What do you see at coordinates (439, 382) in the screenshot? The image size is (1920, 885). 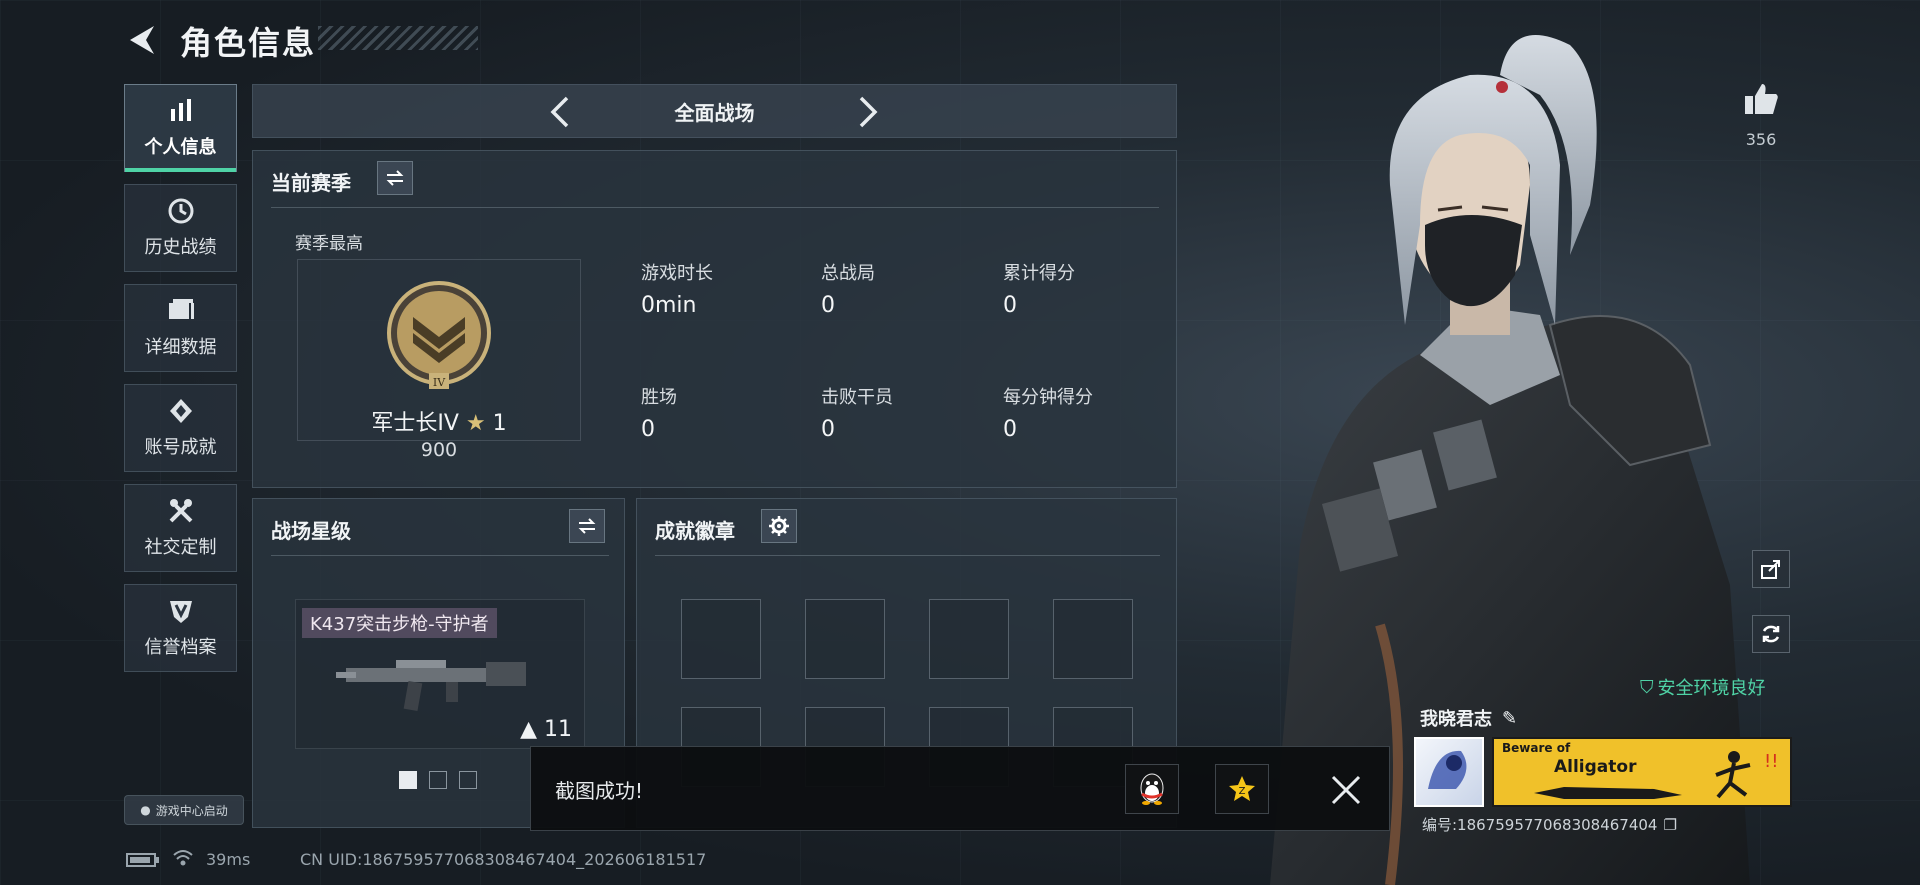 I see `svg-text: IV` at bounding box center [439, 382].